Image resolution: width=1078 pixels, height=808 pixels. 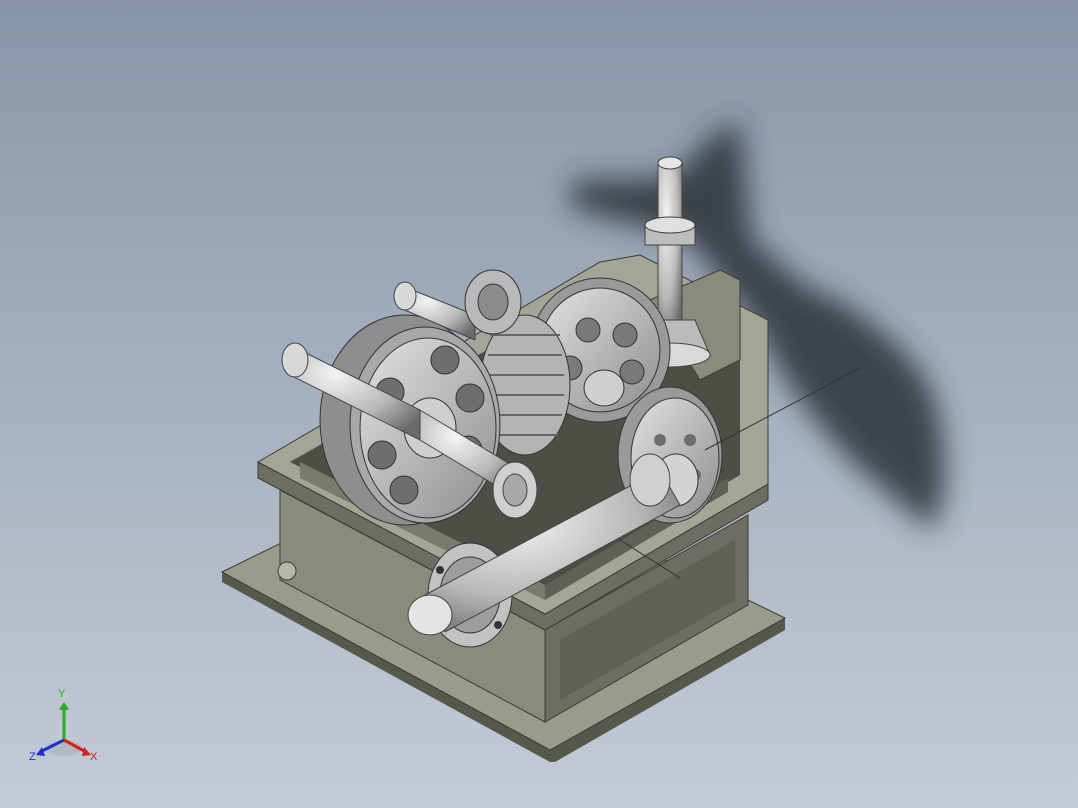 What do you see at coordinates (287, 571) in the screenshot?
I see `drain-plug` at bounding box center [287, 571].